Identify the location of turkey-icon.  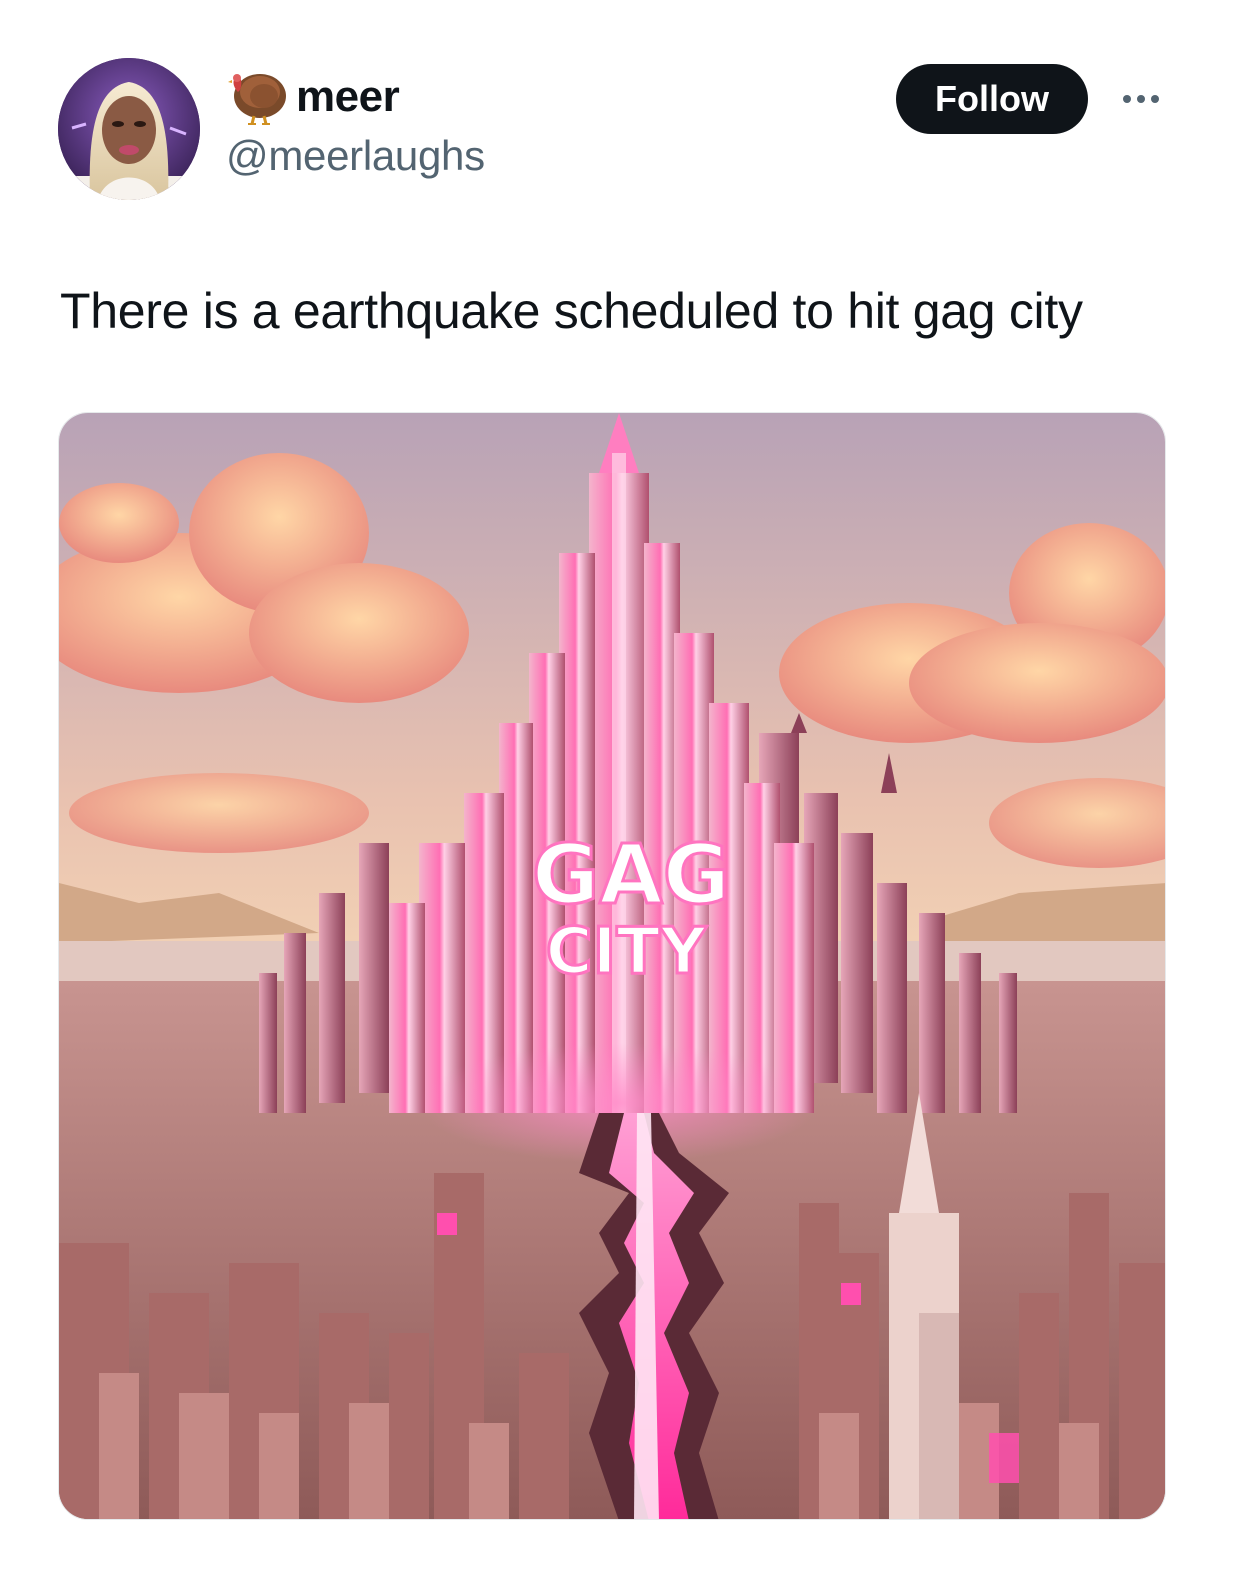
(257, 97).